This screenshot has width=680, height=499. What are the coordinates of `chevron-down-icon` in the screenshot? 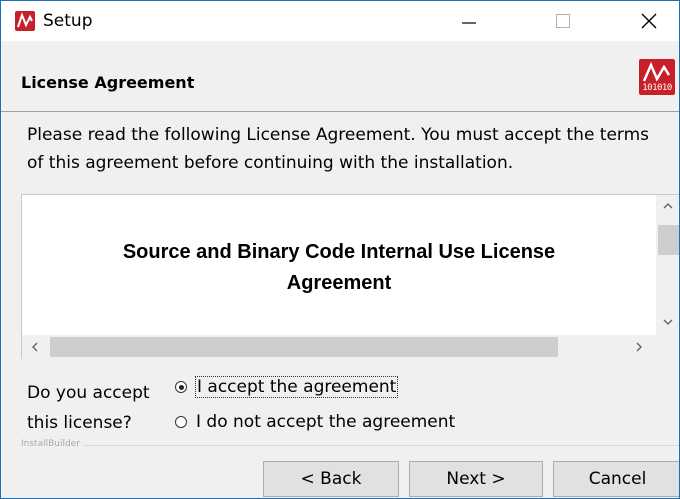 It's located at (668, 322).